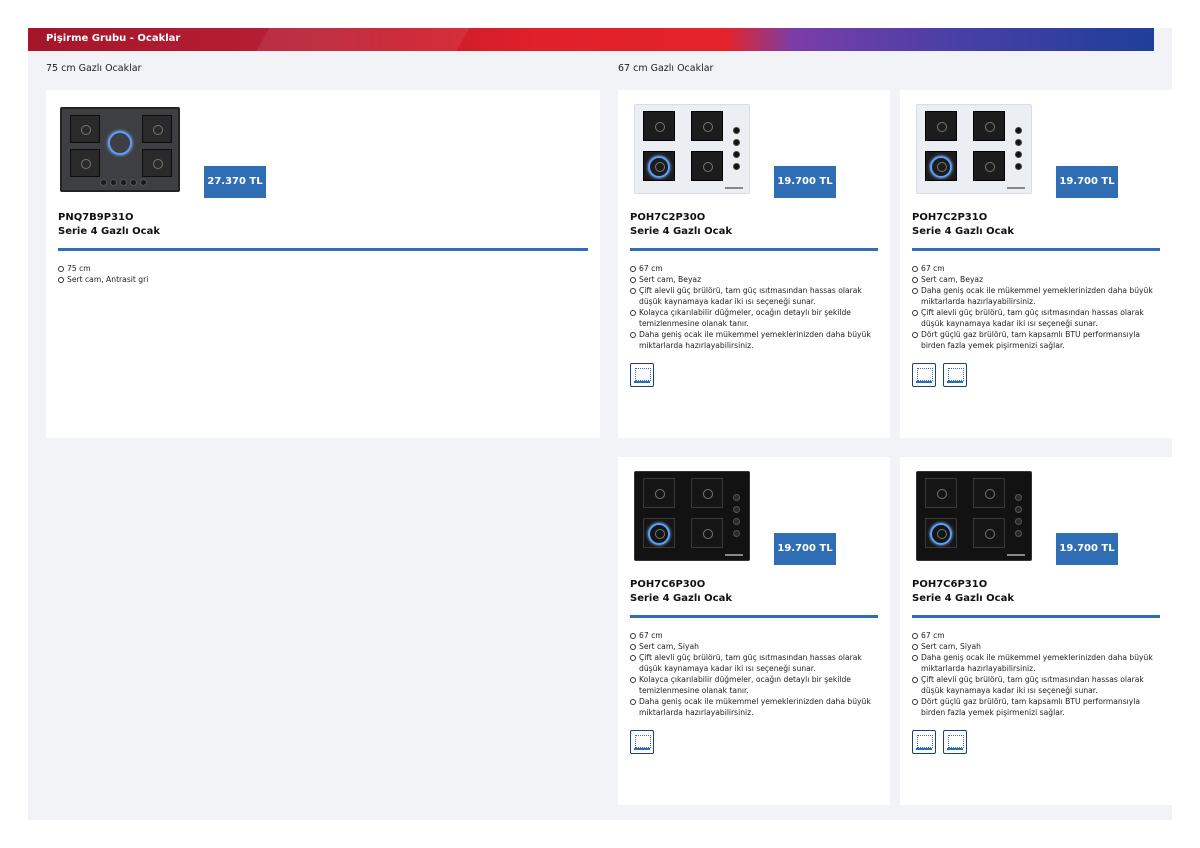 Image resolution: width=1200 pixels, height=848 pixels. I want to click on section-banner: Pişirme Grubu - Ocaklar, so click(591, 39).